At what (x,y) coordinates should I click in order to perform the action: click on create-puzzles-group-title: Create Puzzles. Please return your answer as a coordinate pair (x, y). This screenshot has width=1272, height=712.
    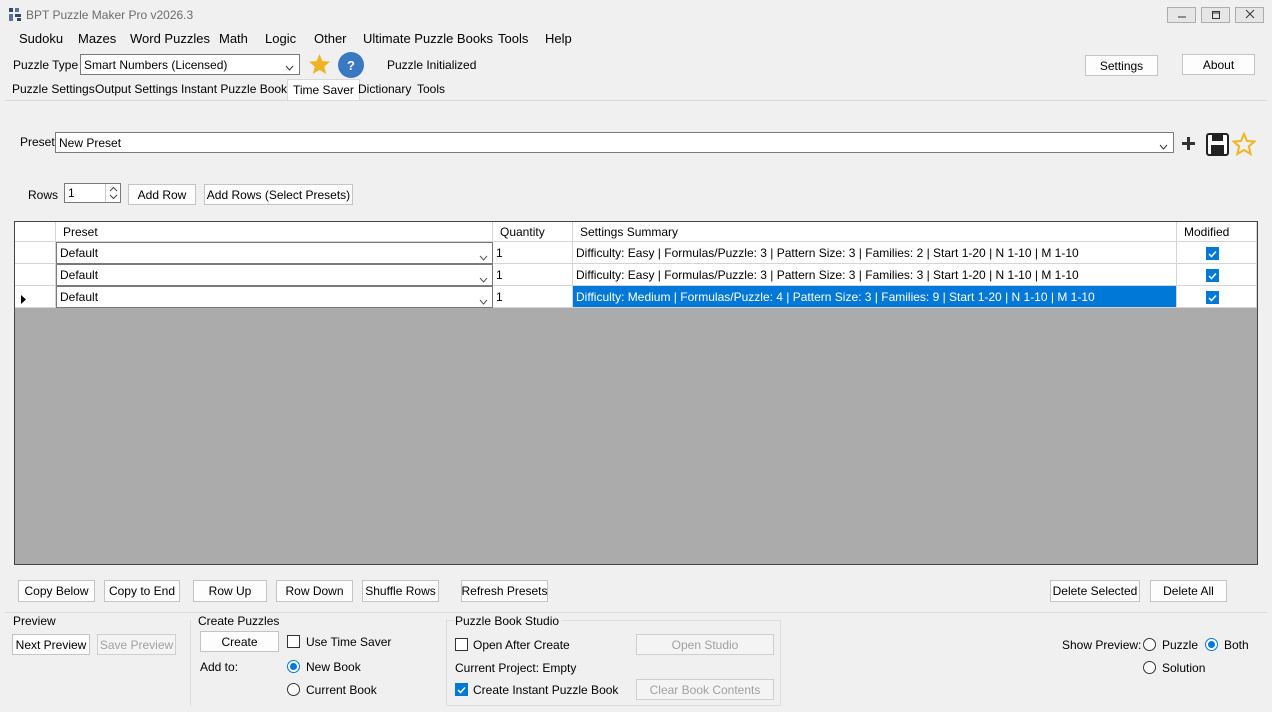
    Looking at the image, I should click on (240, 621).